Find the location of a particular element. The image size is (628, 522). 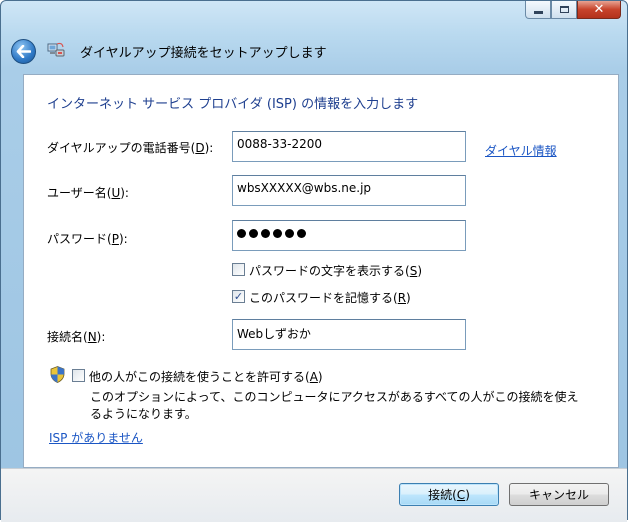

window-controls: ✕ is located at coordinates (573, 10).